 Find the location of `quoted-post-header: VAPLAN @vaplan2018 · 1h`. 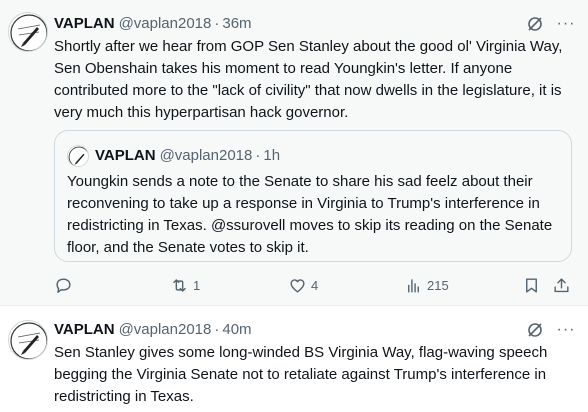

quoted-post-header: VAPLAN @vaplan2018 · 1h is located at coordinates (187, 155).